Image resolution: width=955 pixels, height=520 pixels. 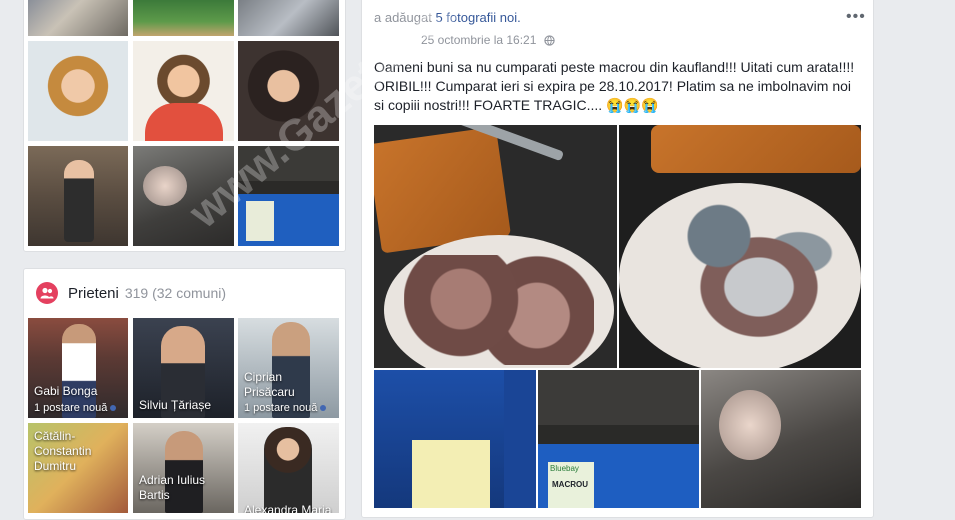 I want to click on tray-label: Bluebay MACROU, so click(x=571, y=485).